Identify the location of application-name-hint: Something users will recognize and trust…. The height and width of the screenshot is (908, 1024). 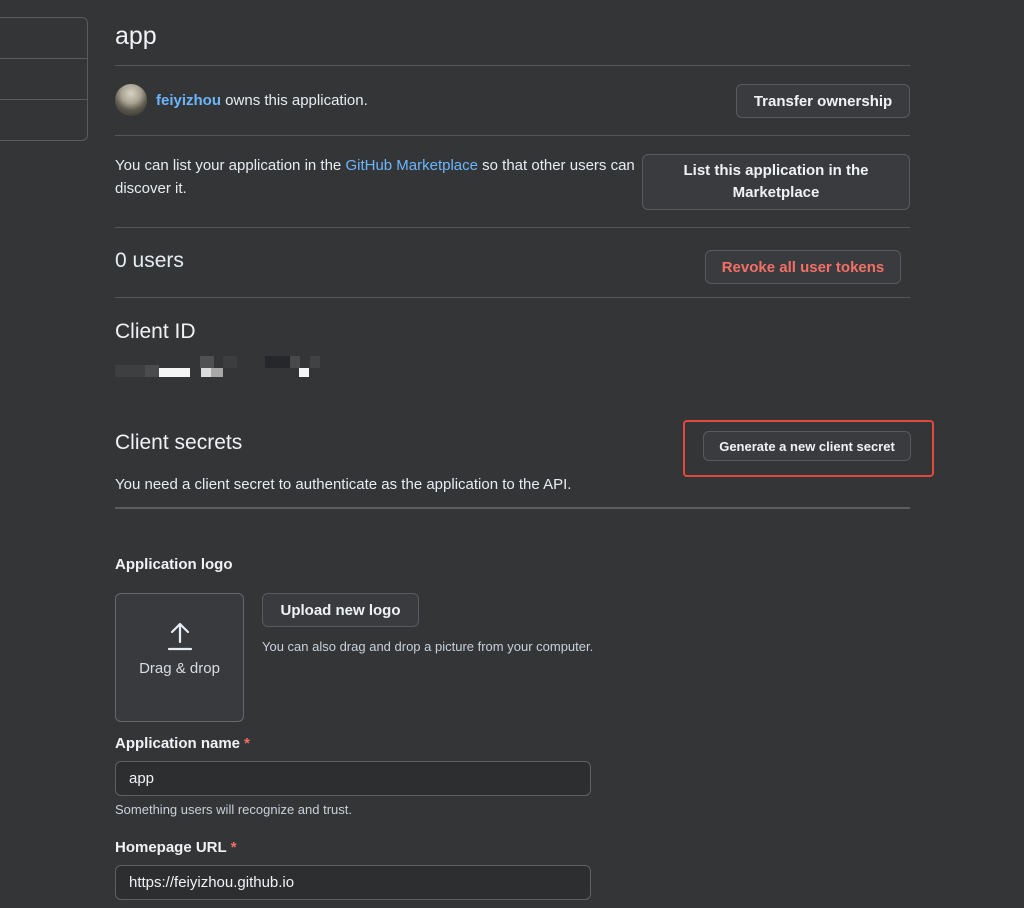
(234, 809).